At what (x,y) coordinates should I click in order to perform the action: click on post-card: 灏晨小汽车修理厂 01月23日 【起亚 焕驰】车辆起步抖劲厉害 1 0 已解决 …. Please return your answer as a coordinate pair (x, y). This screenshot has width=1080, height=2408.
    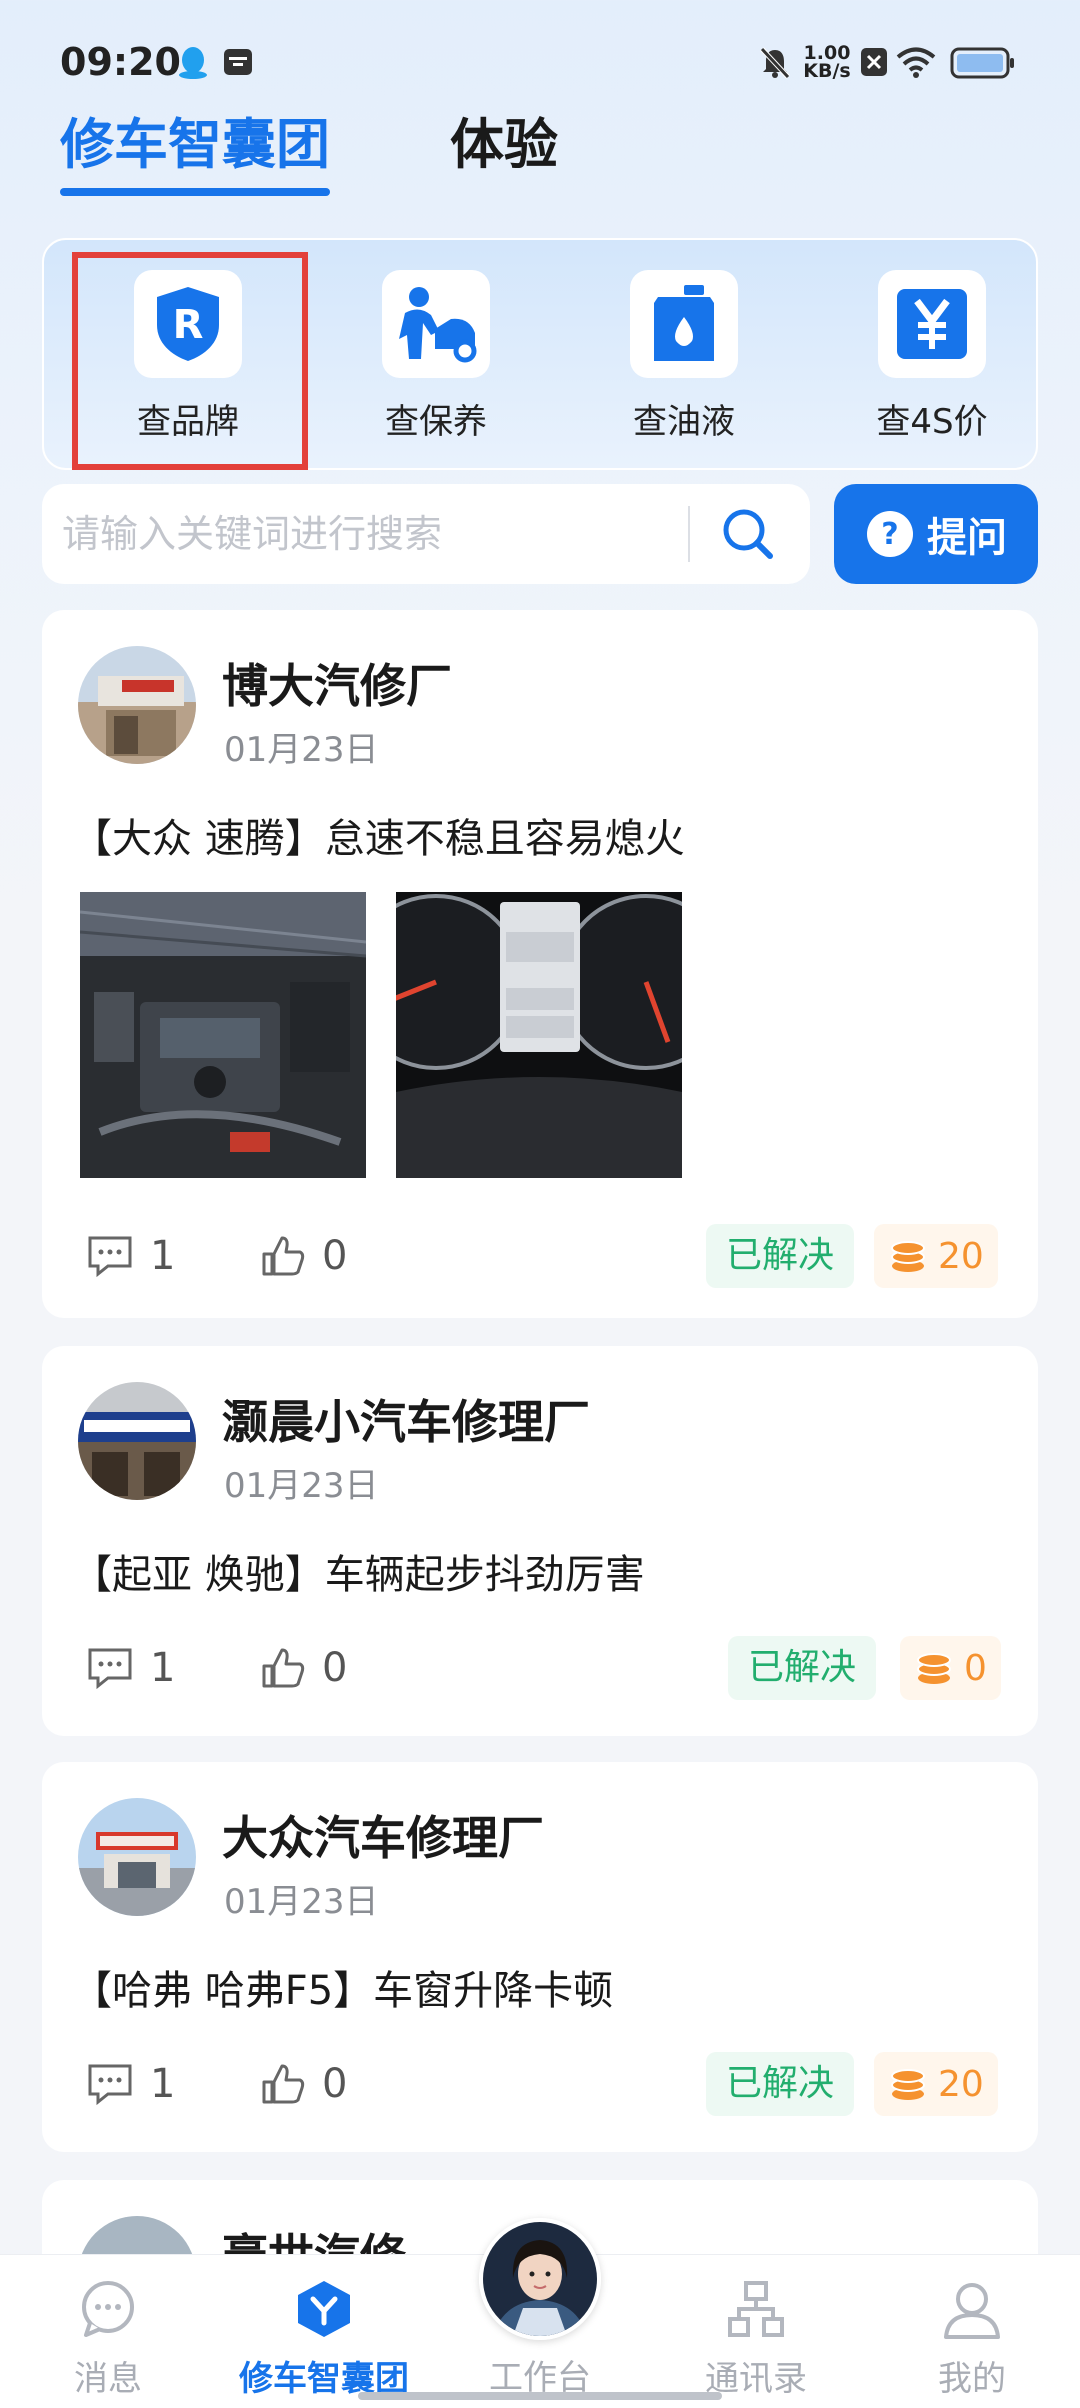
    Looking at the image, I should click on (540, 1541).